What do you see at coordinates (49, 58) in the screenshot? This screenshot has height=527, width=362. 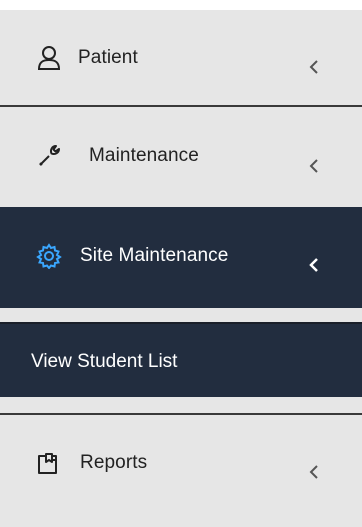 I see `user-icon` at bounding box center [49, 58].